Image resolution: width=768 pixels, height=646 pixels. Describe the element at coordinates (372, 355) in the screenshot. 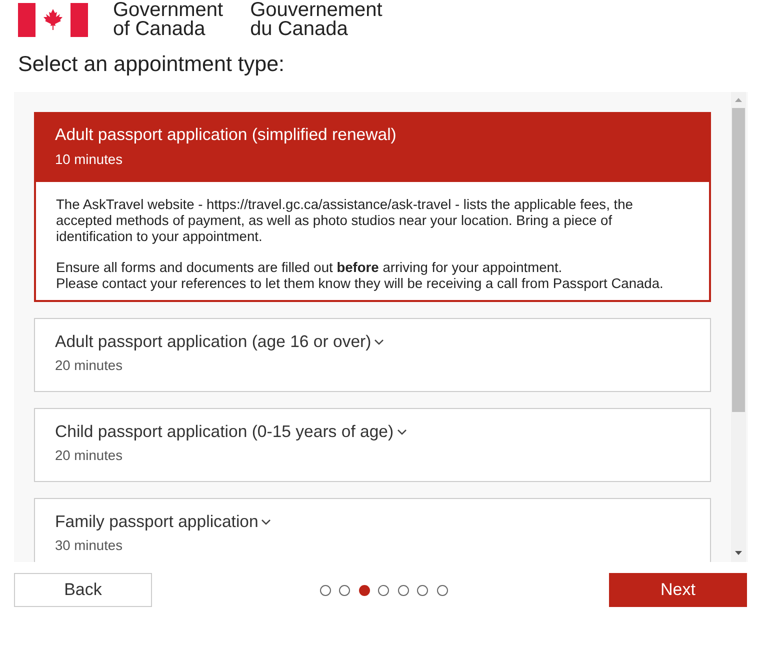

I see `appointment-option: Adult passport application (age 16 or over) 20 minutes` at that location.